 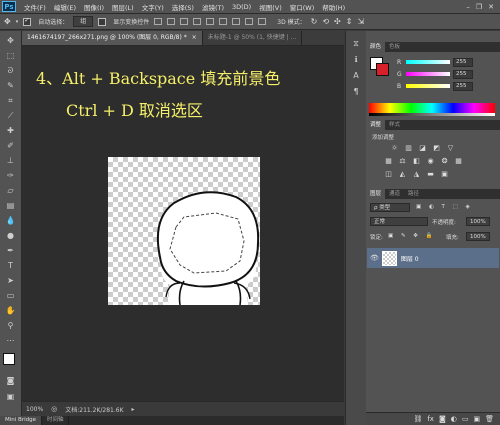 I want to click on marquee-tool-icon: ⬚, so click(x=10, y=55).